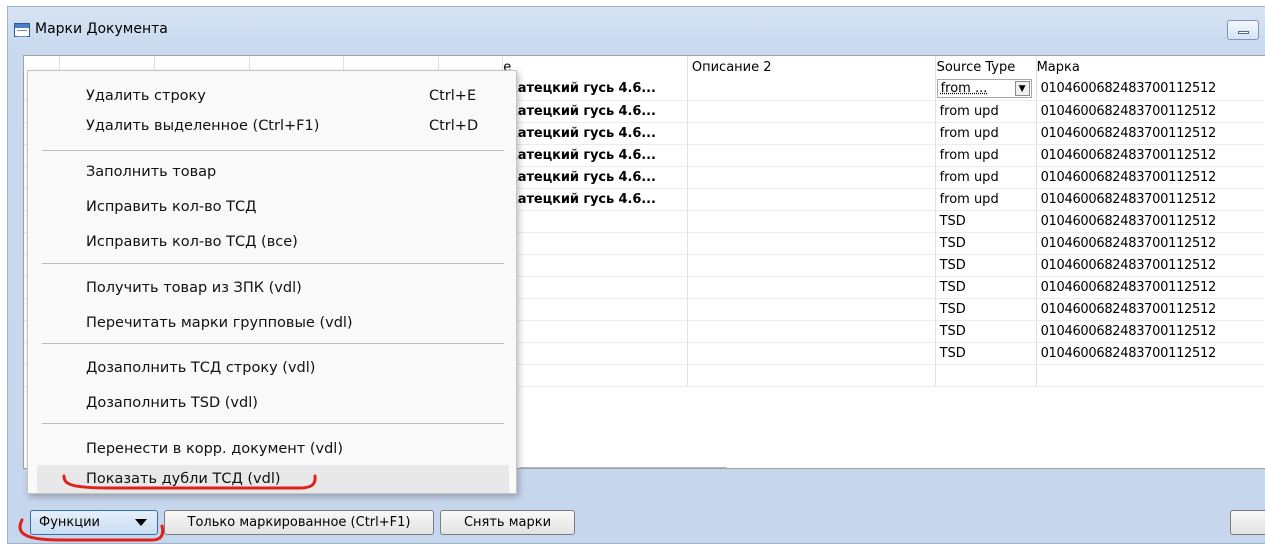 Image resolution: width=1265 pixels, height=551 pixels. Describe the element at coordinates (219, 323) in the screenshot. I see `menu-item-label: Перечитать марки групповые (vdl)` at that location.